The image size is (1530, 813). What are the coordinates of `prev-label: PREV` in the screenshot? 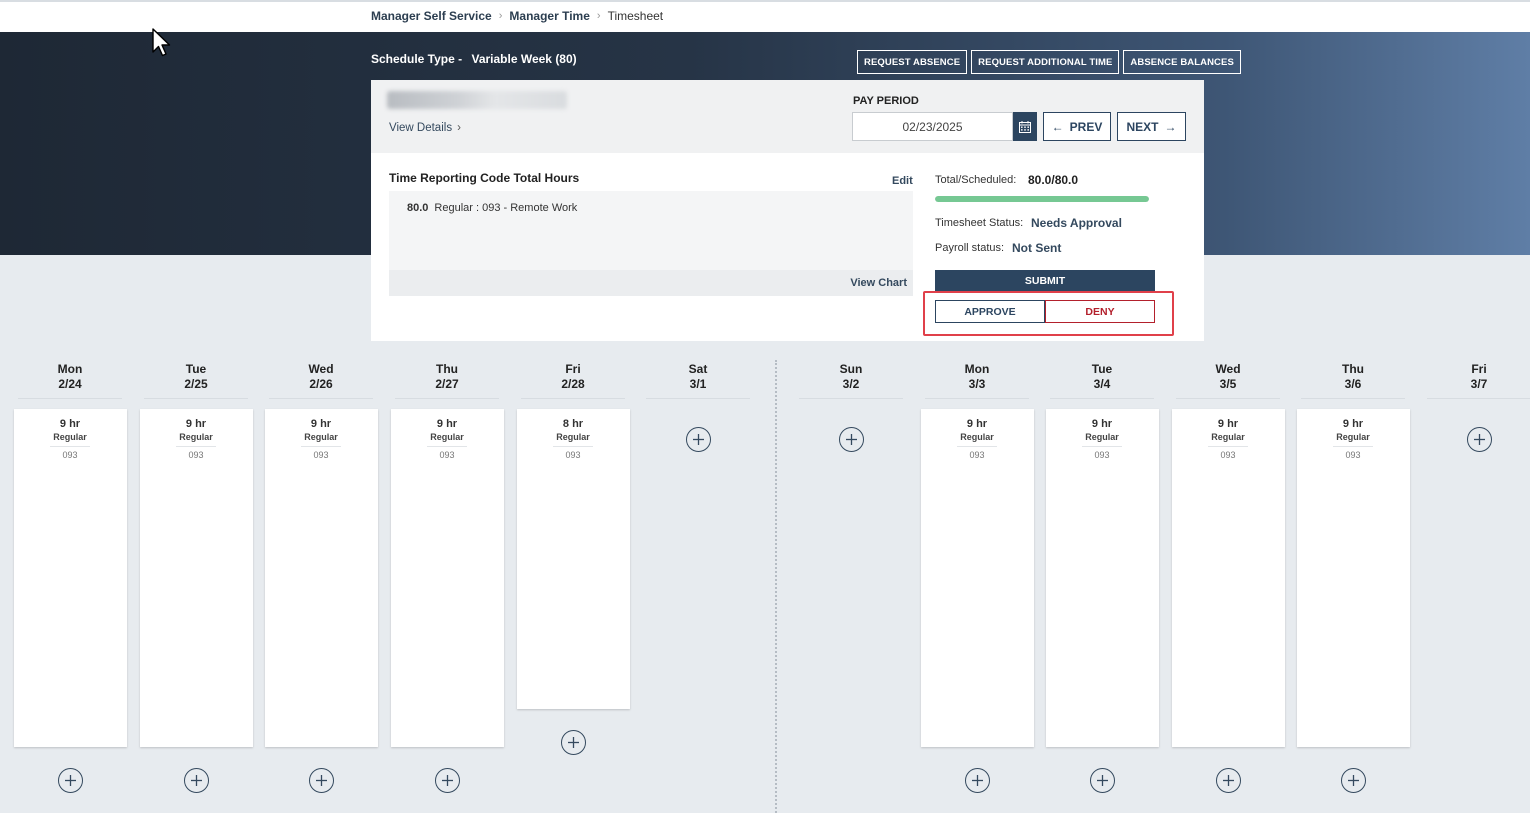 It's located at (1086, 126).